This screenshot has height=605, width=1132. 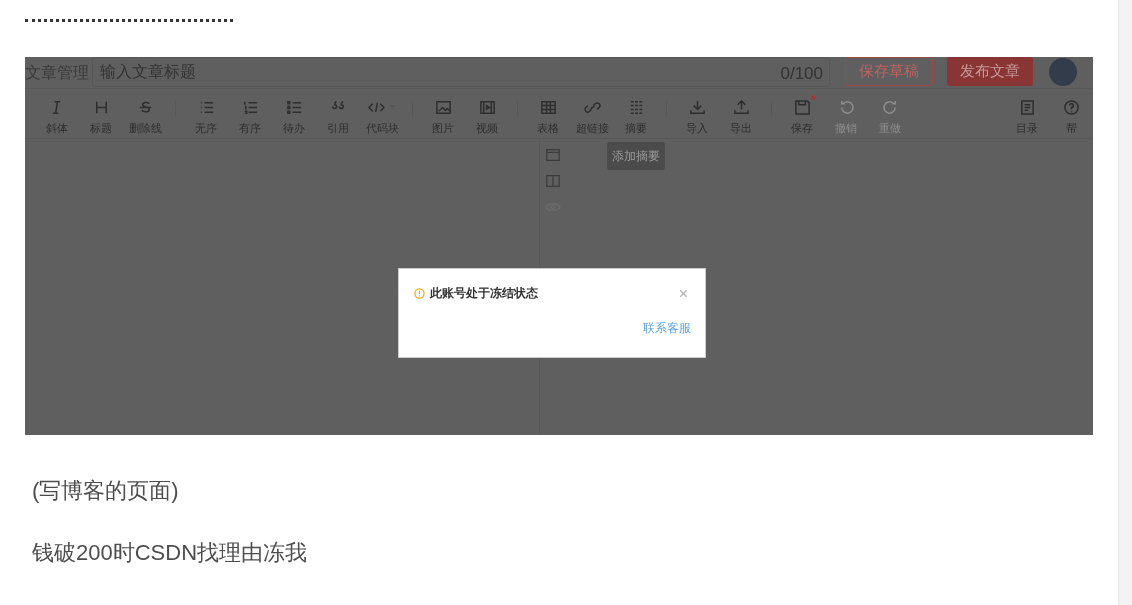 I want to click on tooltip: 添加摘要, so click(x=636, y=156).